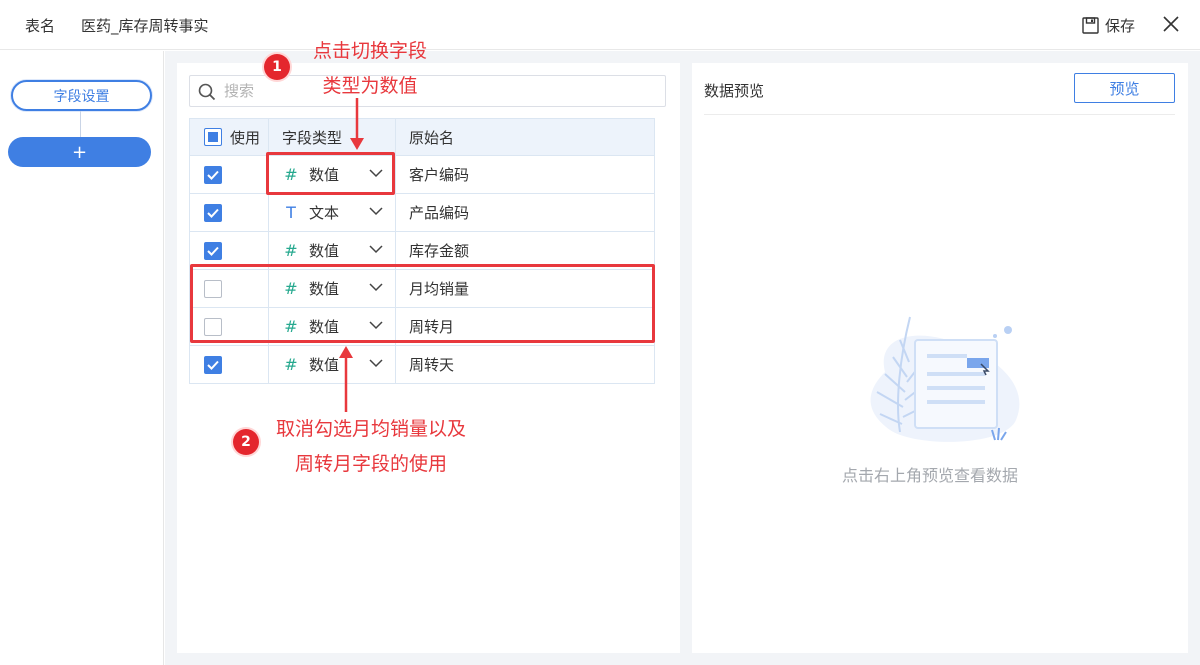 The image size is (1200, 665). Describe the element at coordinates (525, 212) in the screenshot. I see `original-name: 产品编码` at that location.